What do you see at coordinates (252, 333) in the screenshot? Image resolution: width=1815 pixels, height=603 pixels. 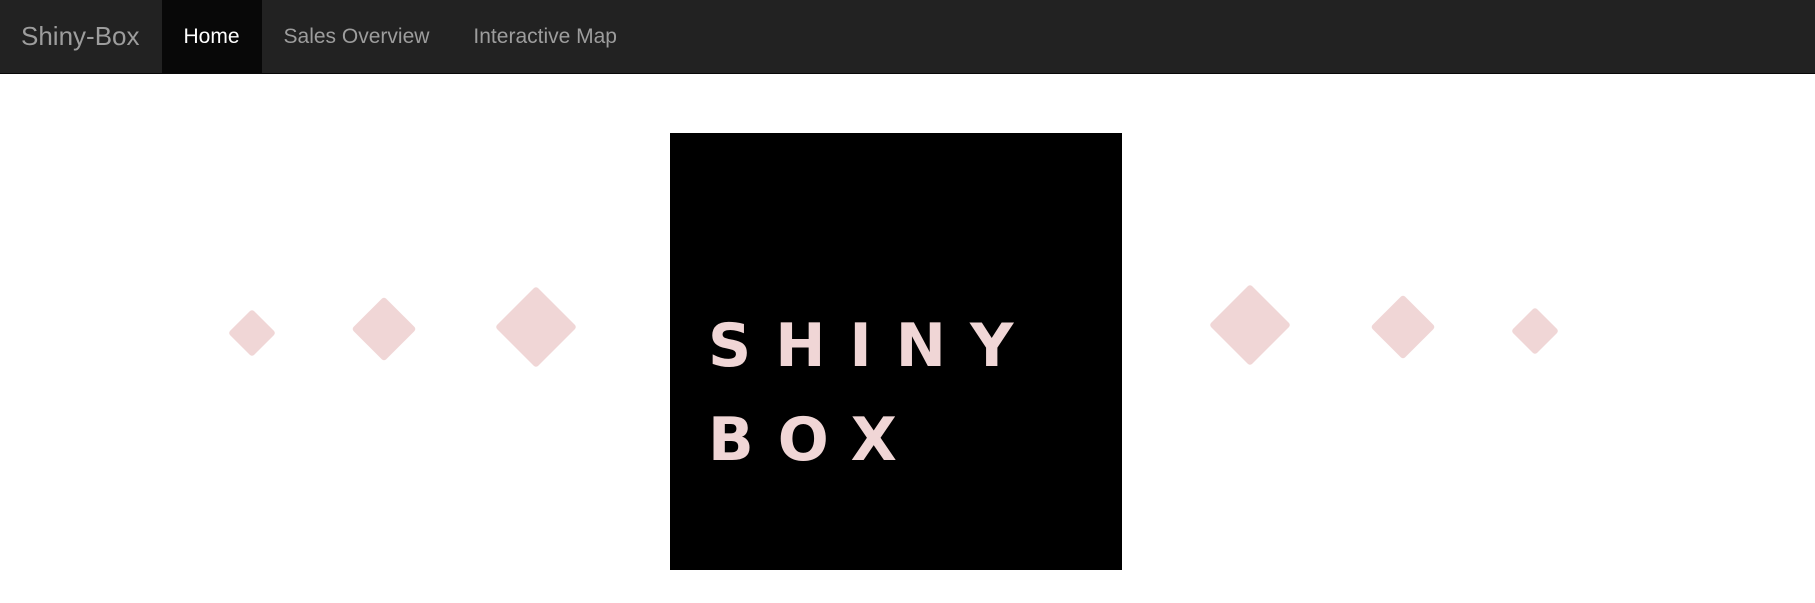 I see `decorative-diamond-left-small` at bounding box center [252, 333].